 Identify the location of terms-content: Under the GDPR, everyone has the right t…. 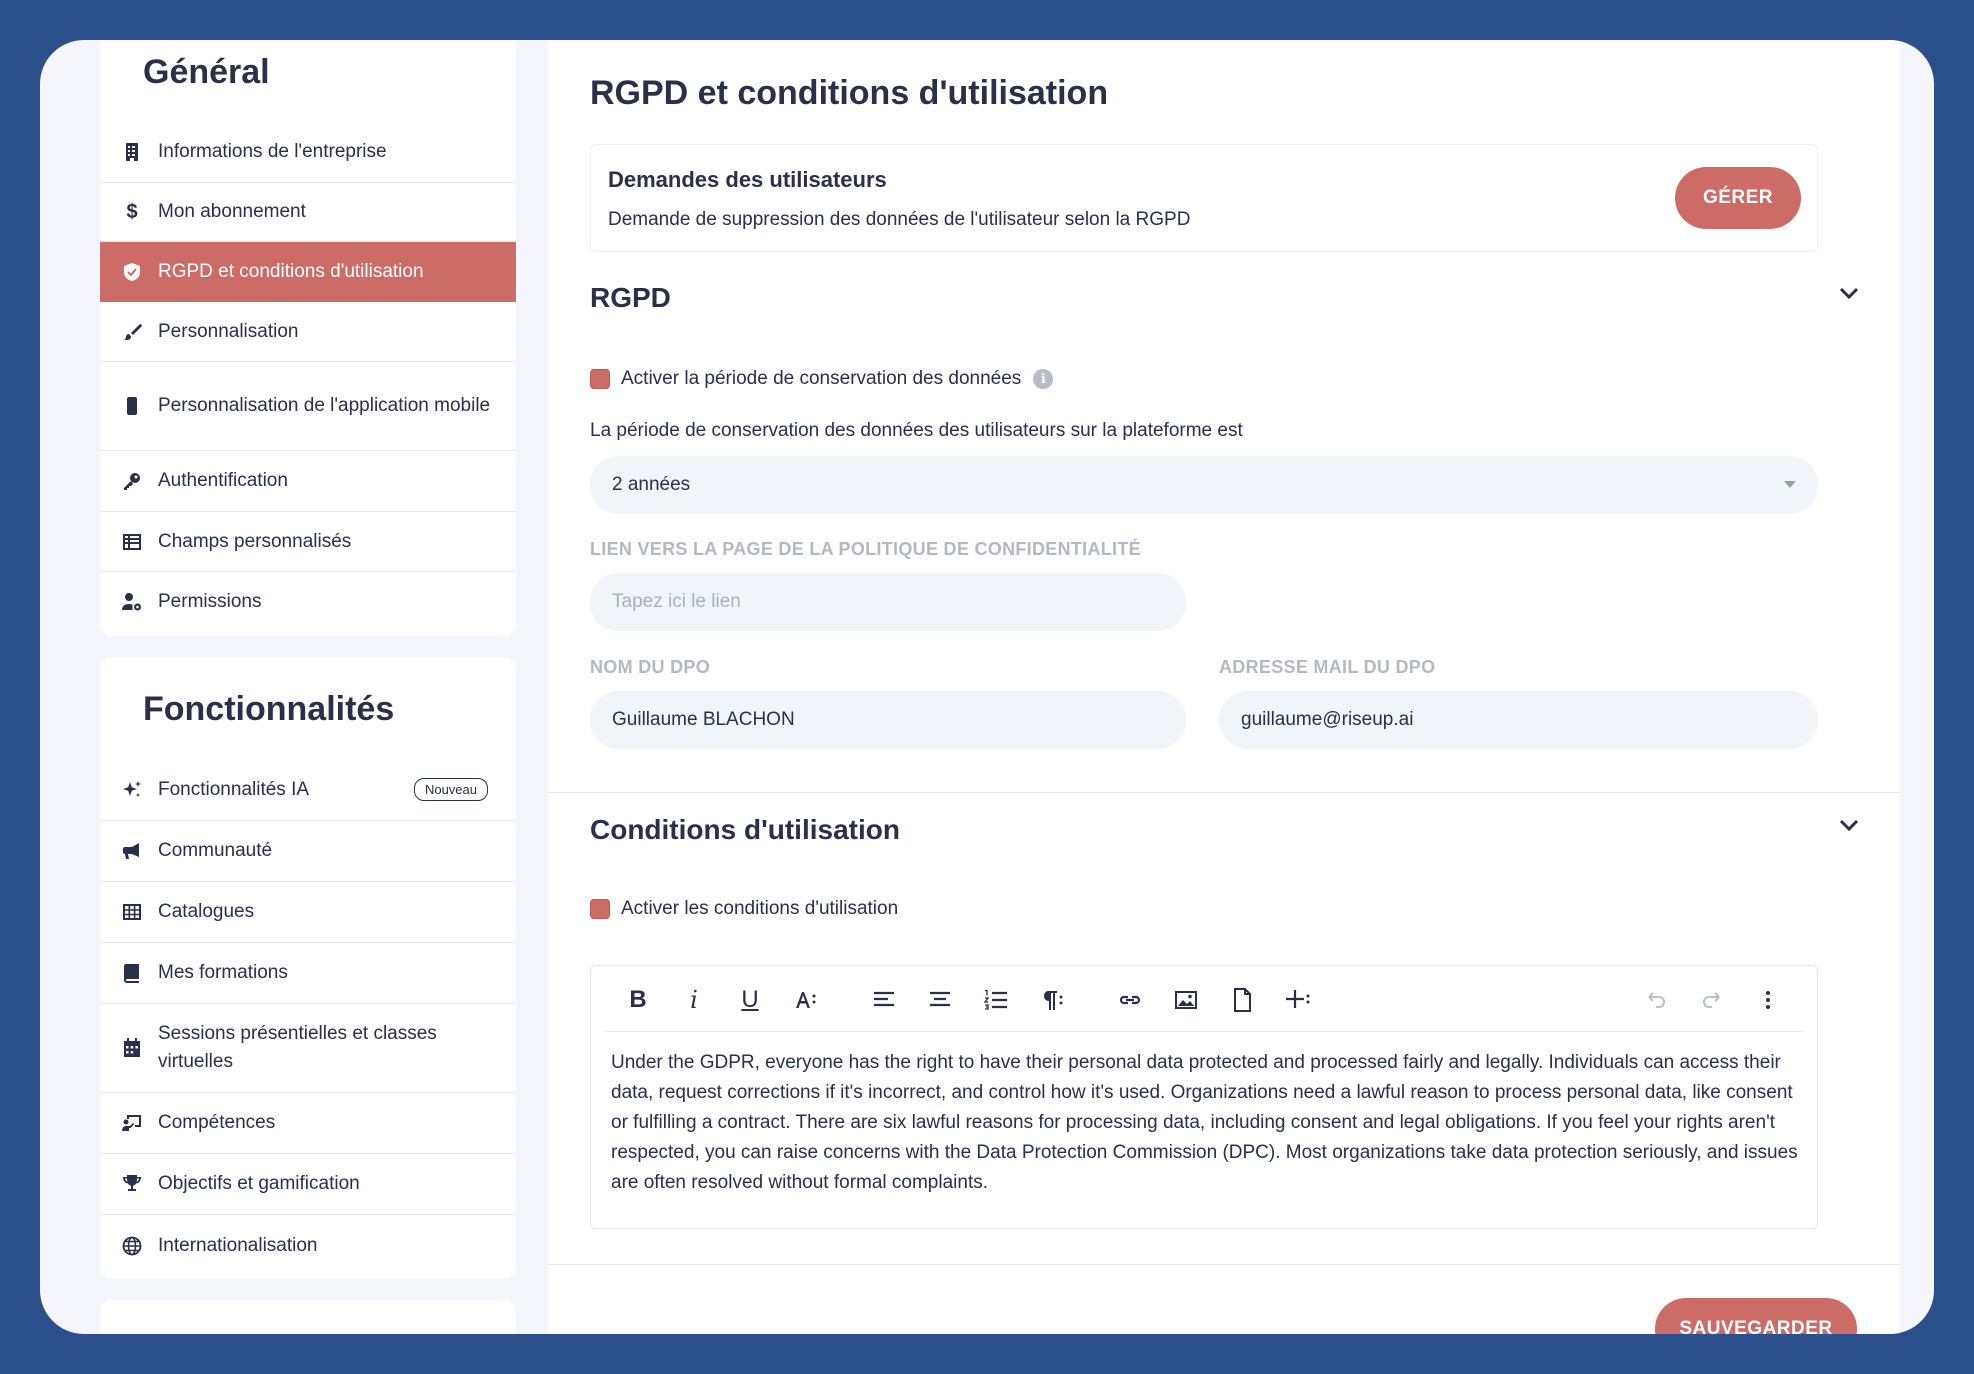
(1206, 1123).